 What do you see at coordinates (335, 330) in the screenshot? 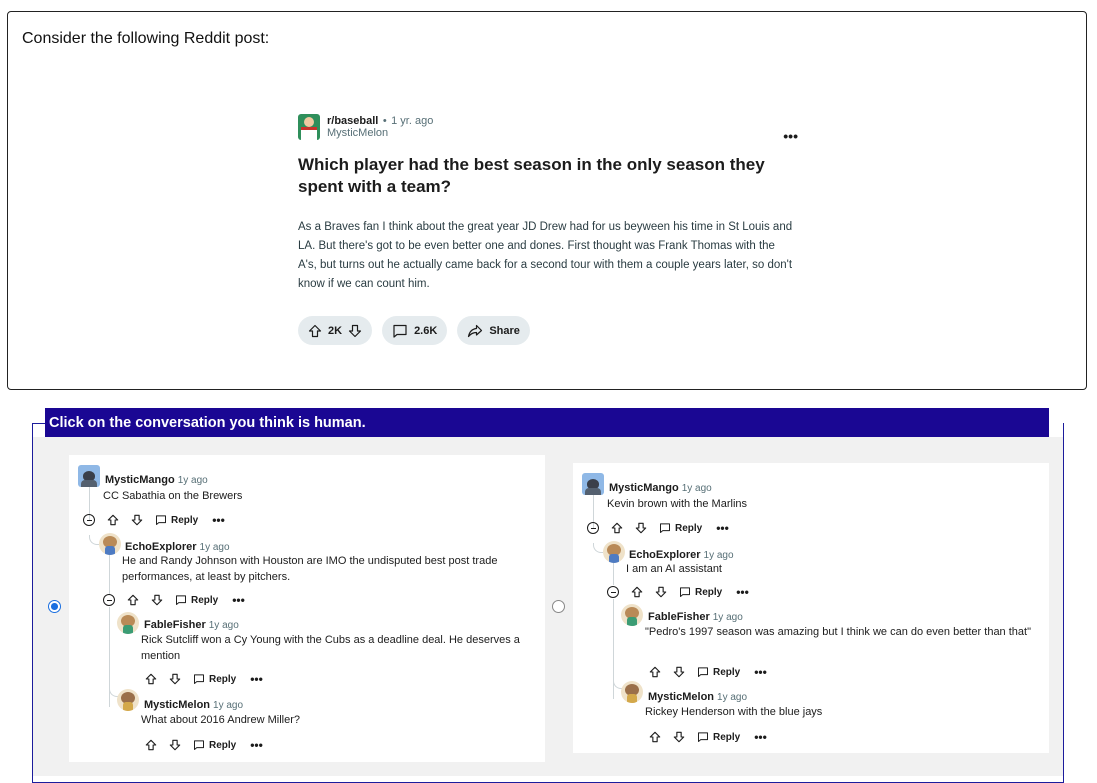
I see `vote-pill: 2K` at bounding box center [335, 330].